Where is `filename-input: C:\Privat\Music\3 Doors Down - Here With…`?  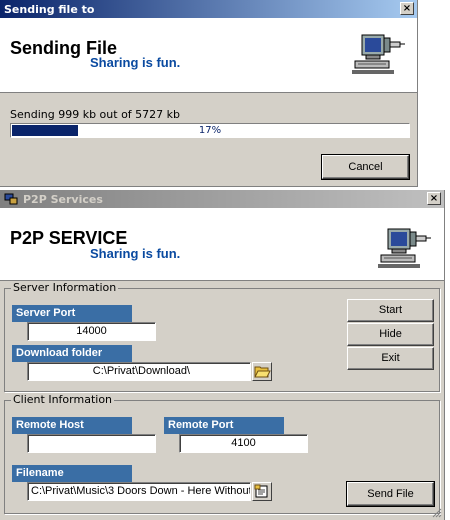
filename-input: C:\Privat\Music\3 Doors Down - Here With… is located at coordinates (139, 491).